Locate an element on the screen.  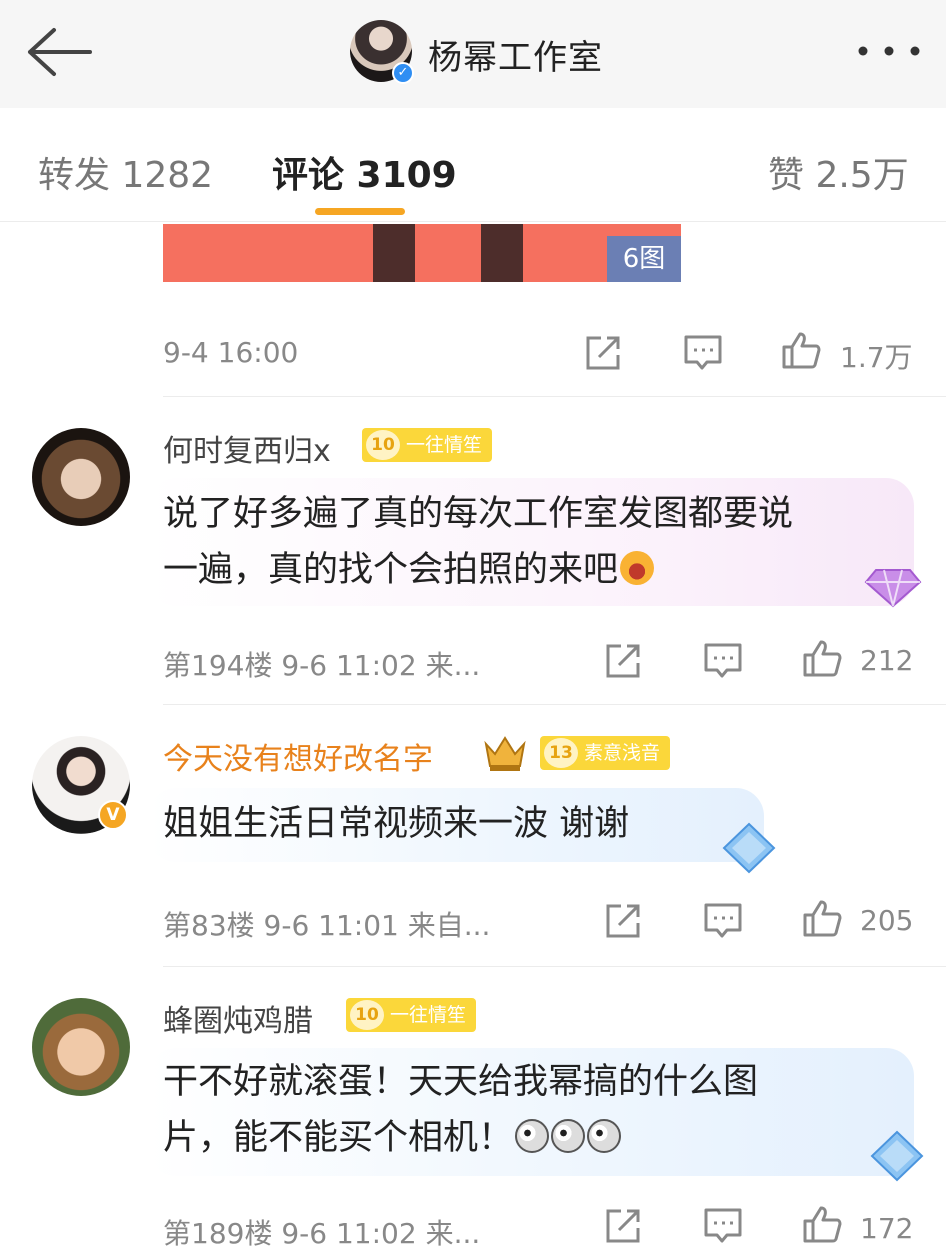
comment-username: 蜂圈炖鸡腊 is located at coordinates (238, 1018).